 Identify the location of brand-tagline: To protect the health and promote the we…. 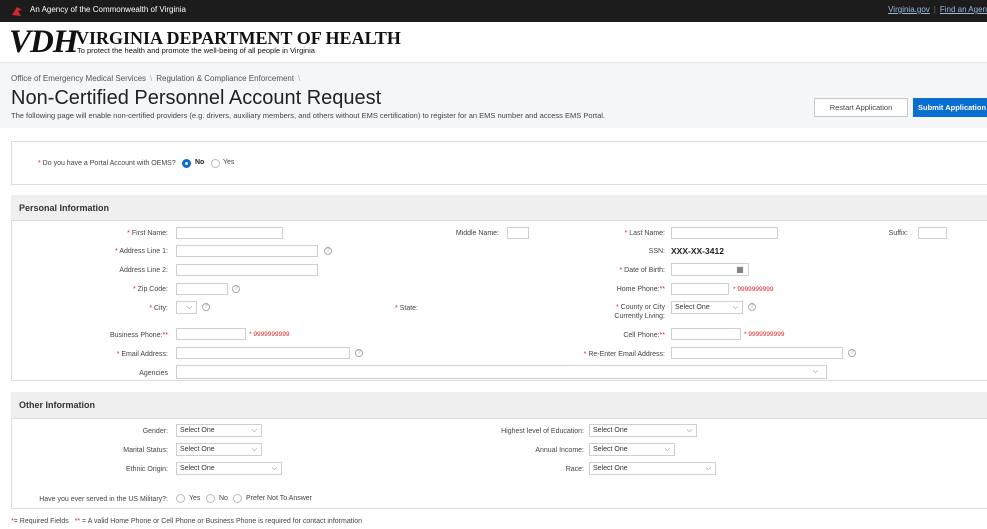
(196, 50).